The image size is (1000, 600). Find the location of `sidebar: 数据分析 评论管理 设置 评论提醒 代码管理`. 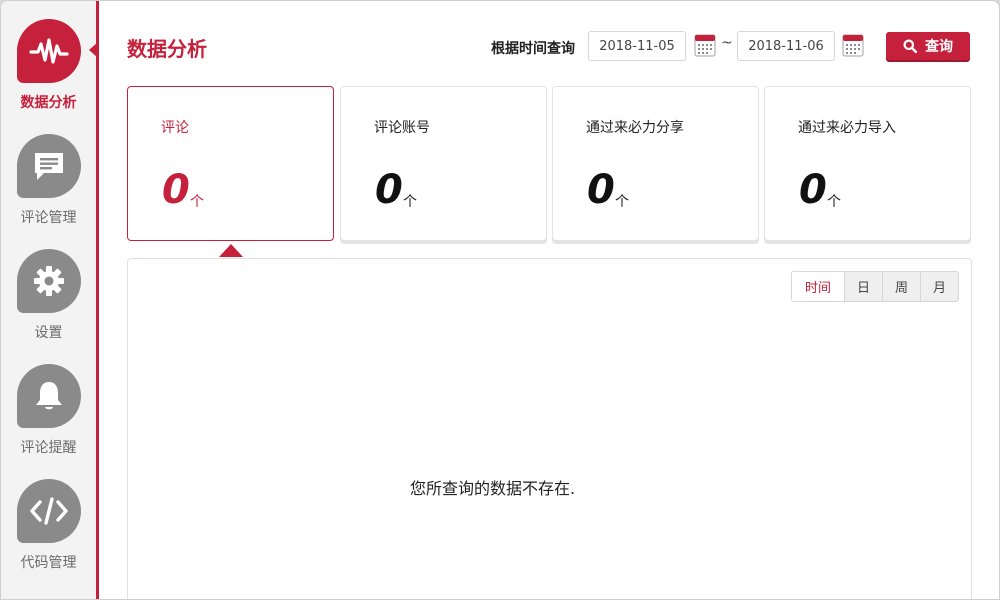

sidebar: 数据分析 评论管理 设置 评论提醒 代码管理 is located at coordinates (49, 300).